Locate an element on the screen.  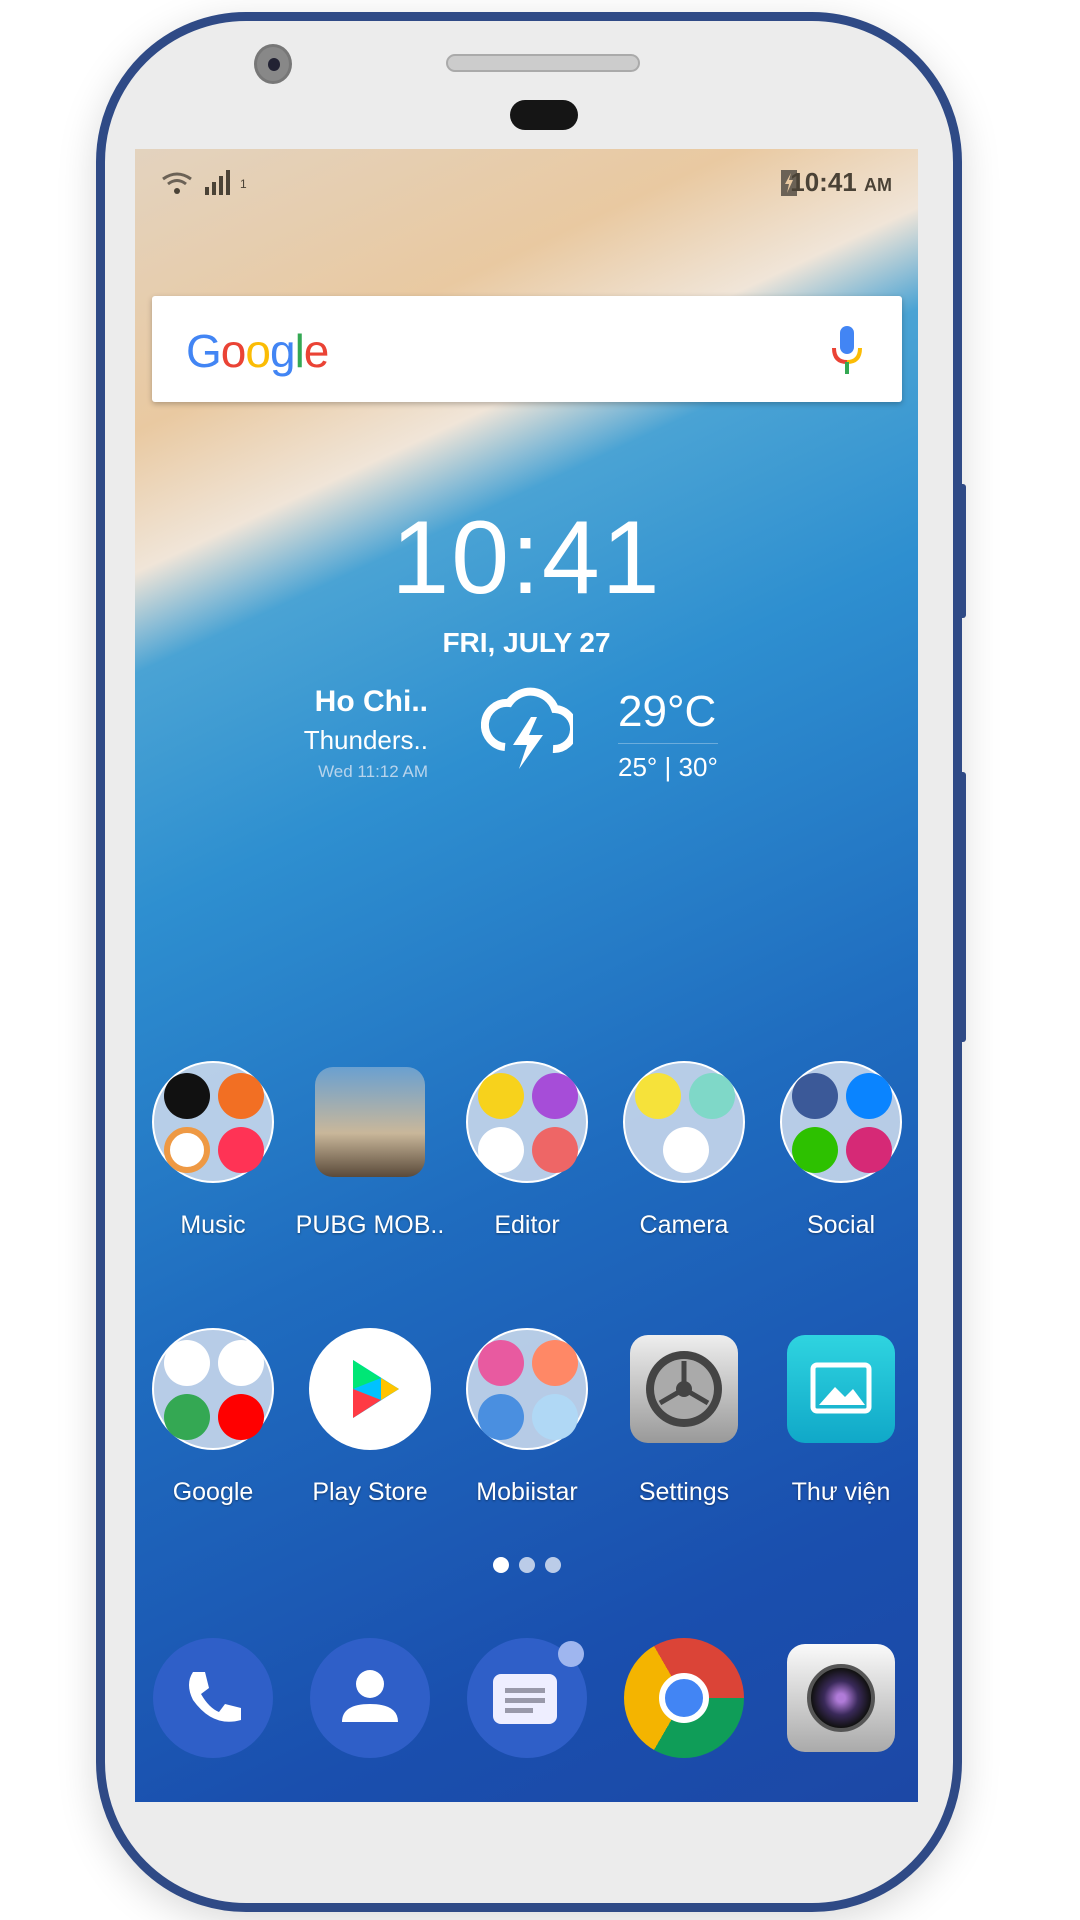
app-pubg: PUBG MOB.. is located at coordinates (370, 1150).